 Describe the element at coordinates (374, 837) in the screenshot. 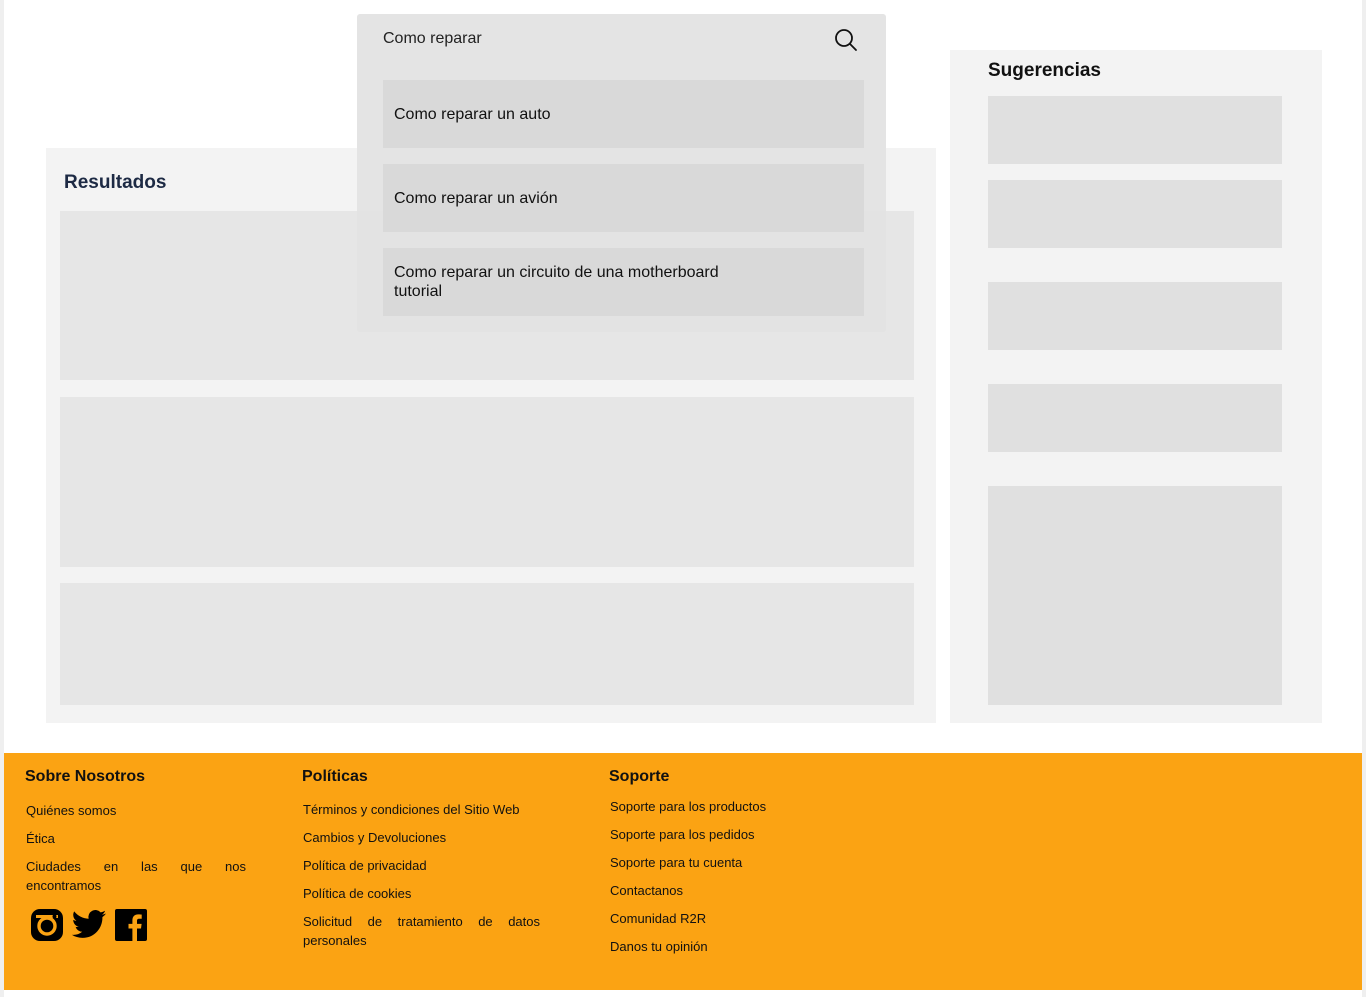

I see `footer-link-returns: Cambios y Devoluciones` at that location.